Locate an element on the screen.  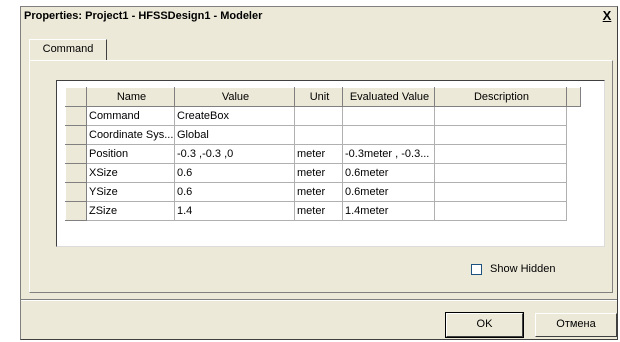
column-header-unit: Unit is located at coordinates (318, 97).